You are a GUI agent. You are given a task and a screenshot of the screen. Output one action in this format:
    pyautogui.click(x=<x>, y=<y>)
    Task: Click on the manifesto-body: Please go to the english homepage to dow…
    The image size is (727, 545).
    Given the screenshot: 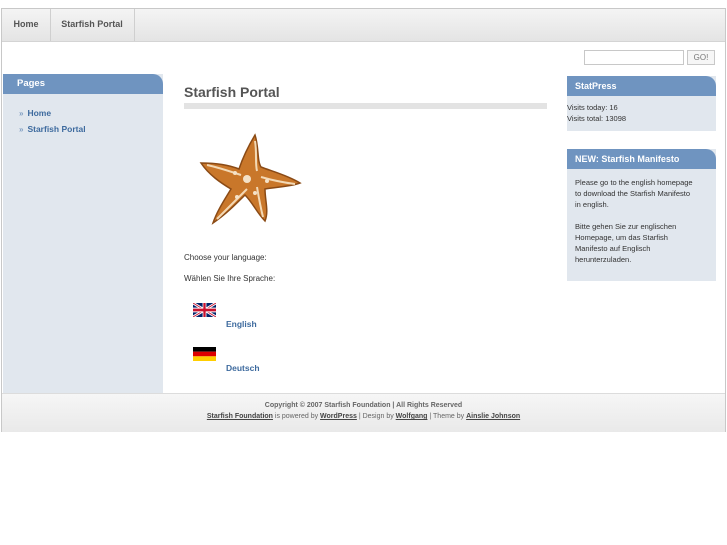 What is the action you would take?
    pyautogui.click(x=641, y=217)
    